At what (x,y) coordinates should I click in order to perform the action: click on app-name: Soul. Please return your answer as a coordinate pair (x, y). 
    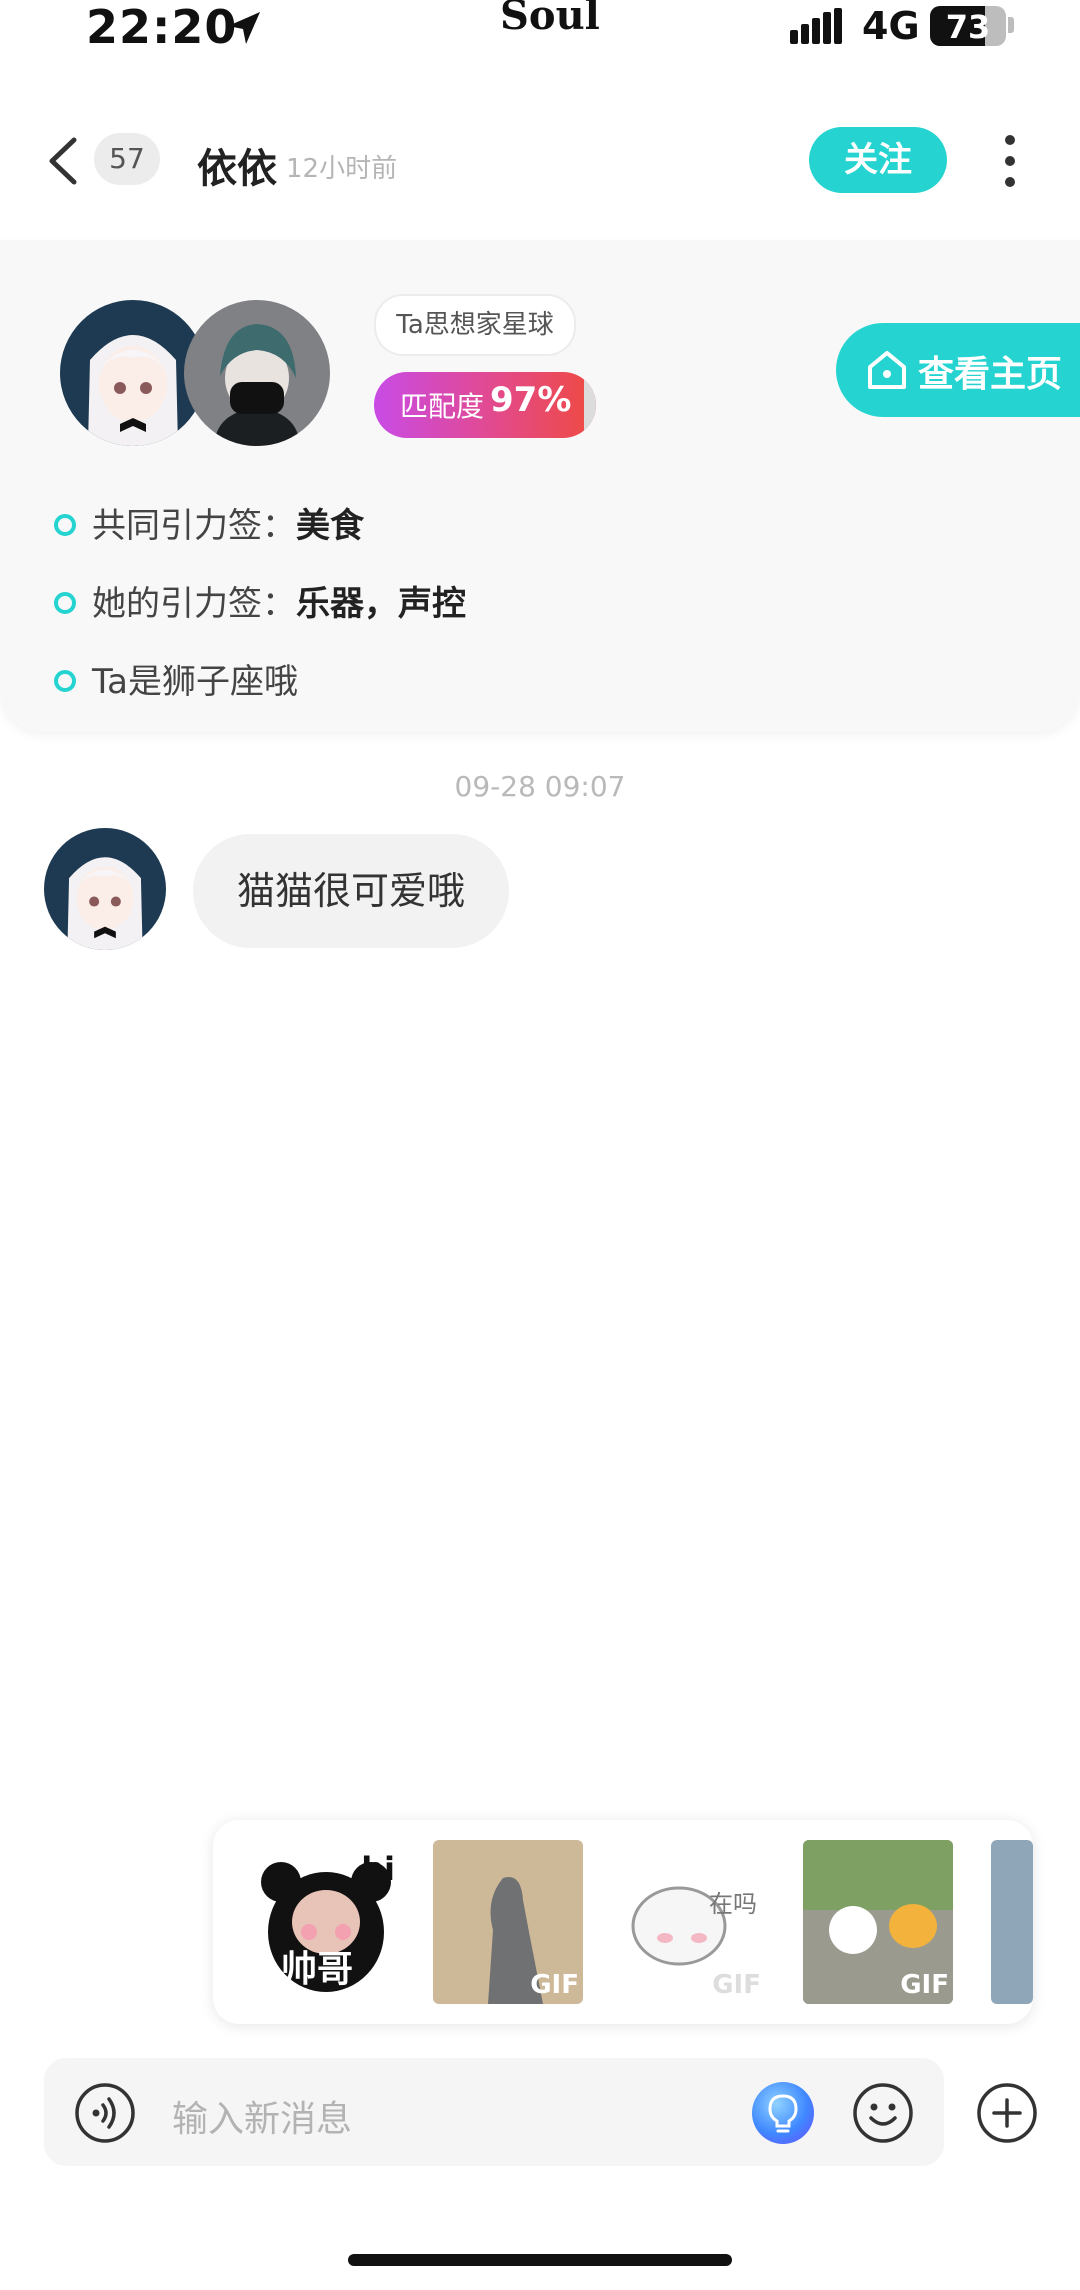
    Looking at the image, I should click on (550, 19).